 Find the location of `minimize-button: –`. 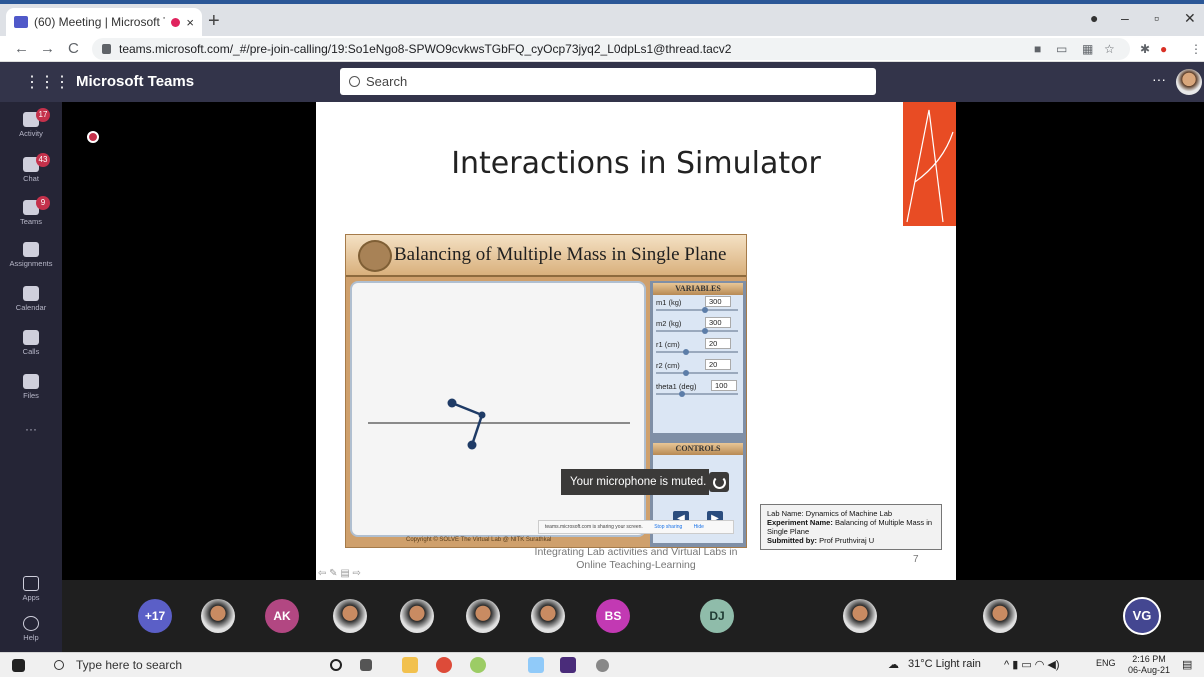

minimize-button: – is located at coordinates (1125, 18).